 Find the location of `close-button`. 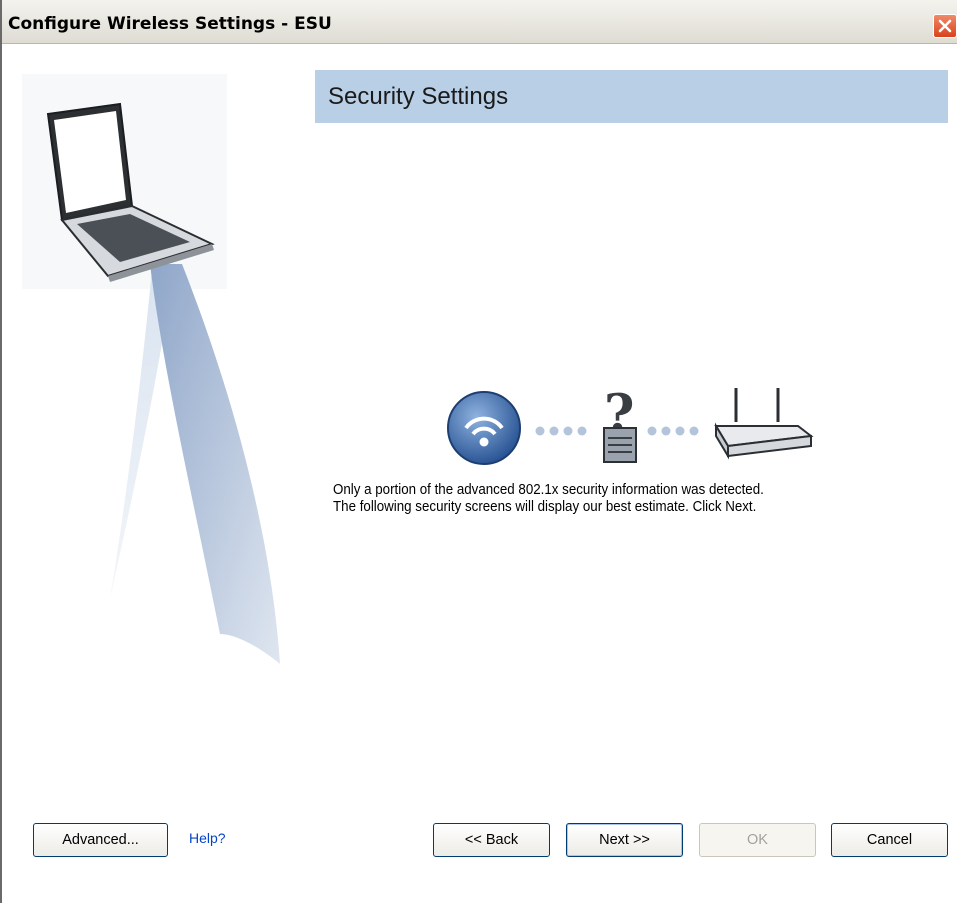

close-button is located at coordinates (945, 26).